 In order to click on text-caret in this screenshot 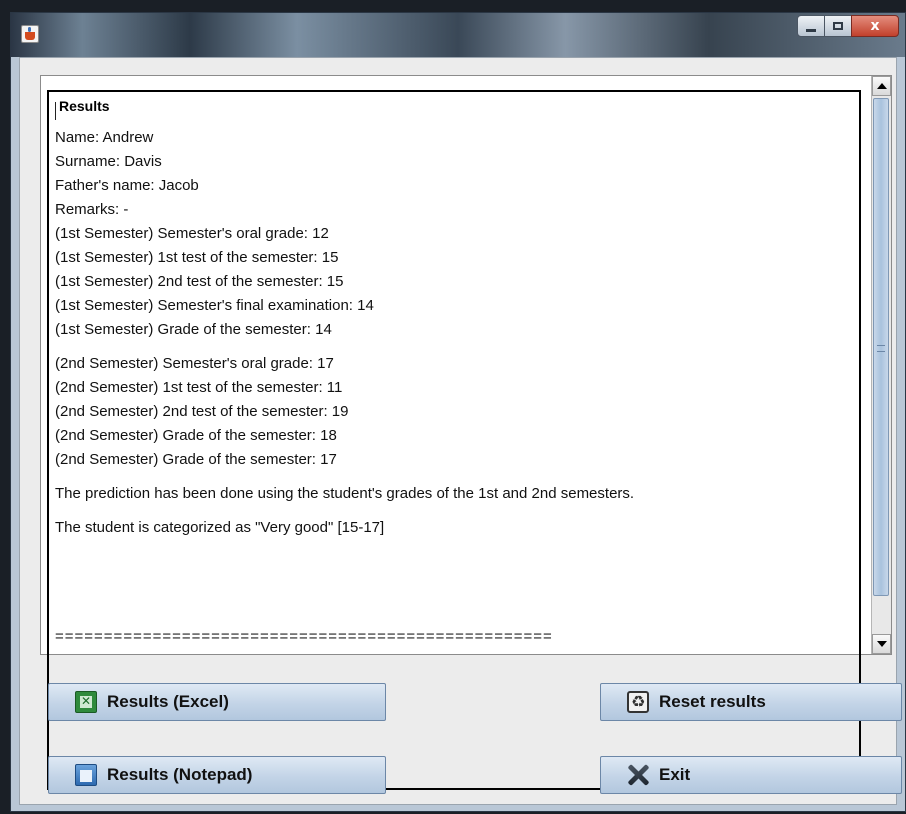, I will do `click(55, 111)`.